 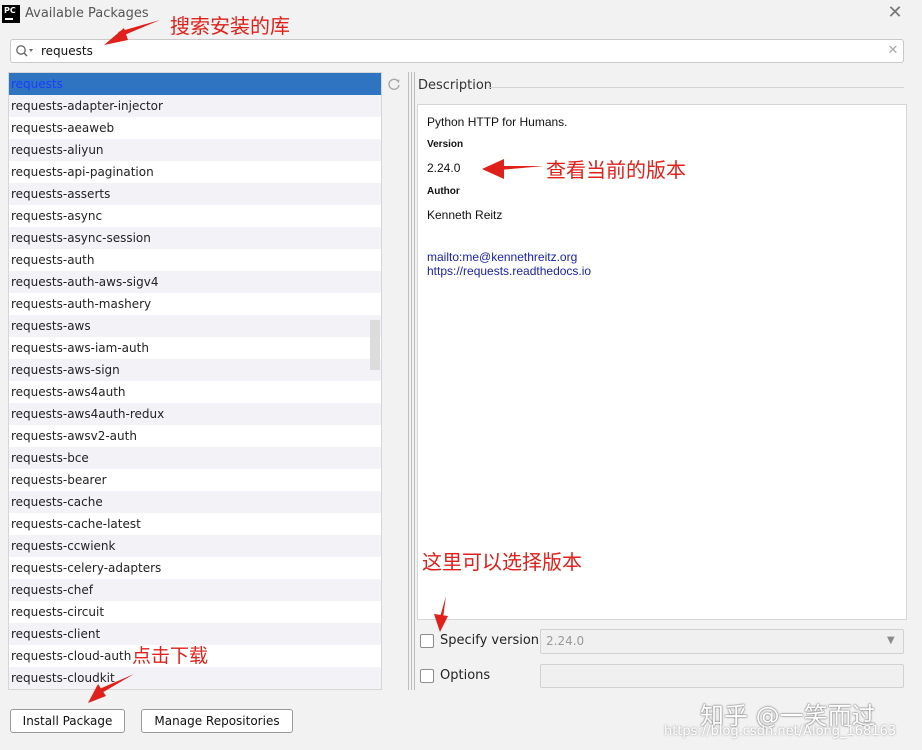 What do you see at coordinates (195, 414) in the screenshot?
I see `package-list-item: requests-aws4auth-redux` at bounding box center [195, 414].